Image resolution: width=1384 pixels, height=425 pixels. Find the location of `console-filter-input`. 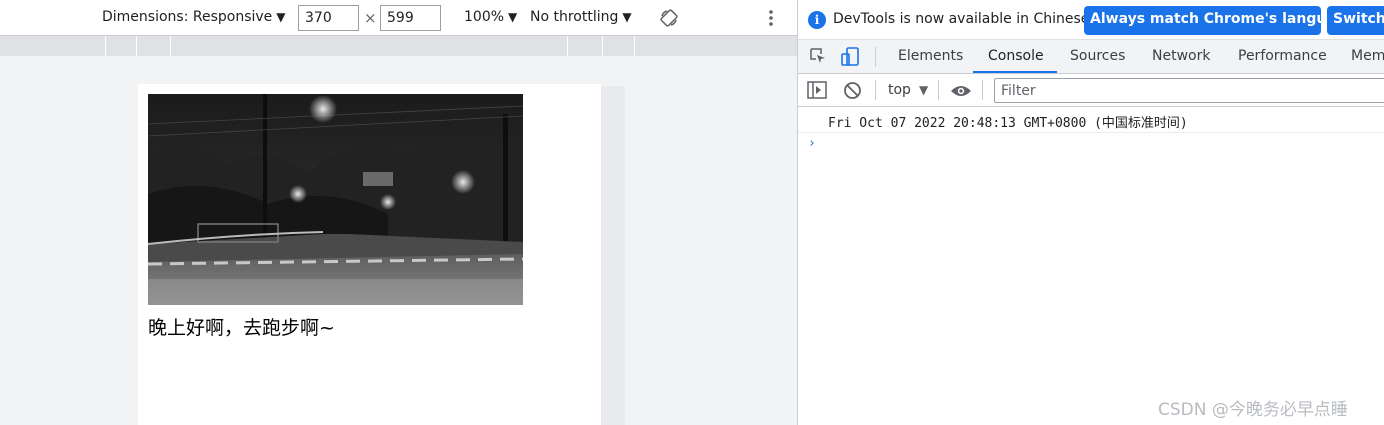

console-filter-input is located at coordinates (1189, 90).